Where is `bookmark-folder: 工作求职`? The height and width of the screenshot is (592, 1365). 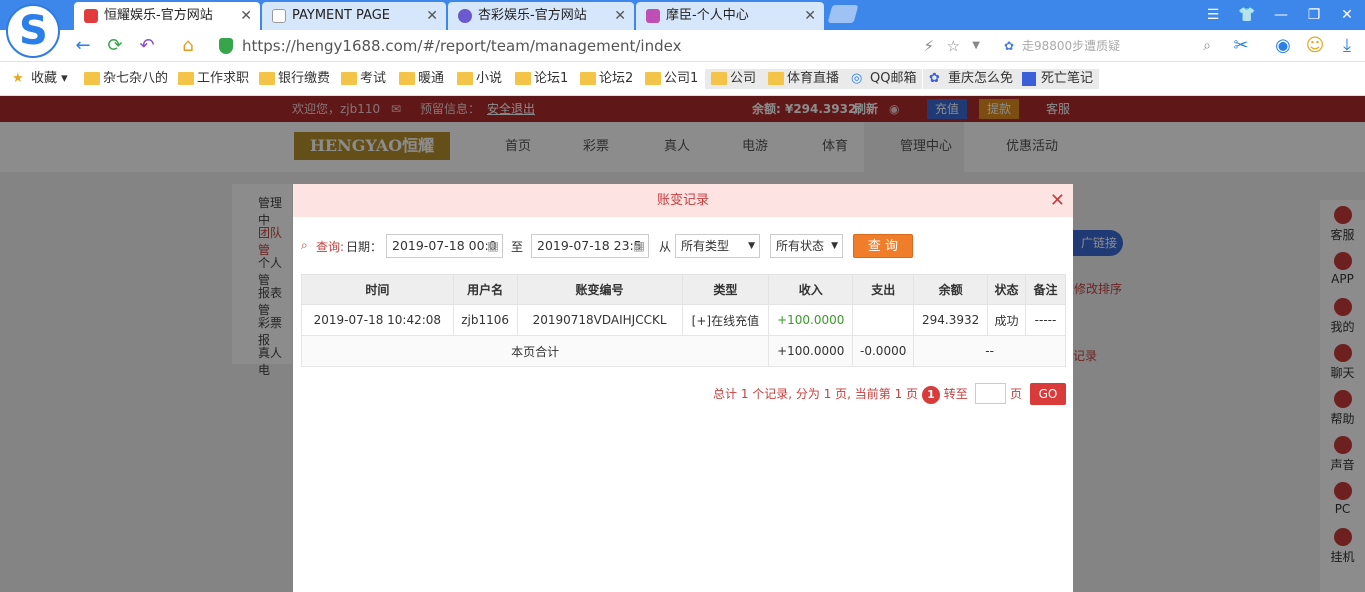 bookmark-folder: 工作求职 is located at coordinates (213, 79).